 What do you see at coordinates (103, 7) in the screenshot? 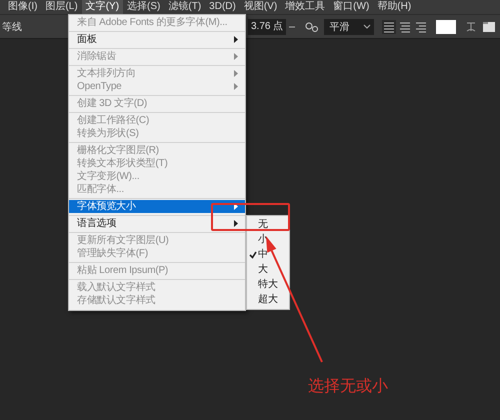
I see `menu-item: 文字(Y)` at bounding box center [103, 7].